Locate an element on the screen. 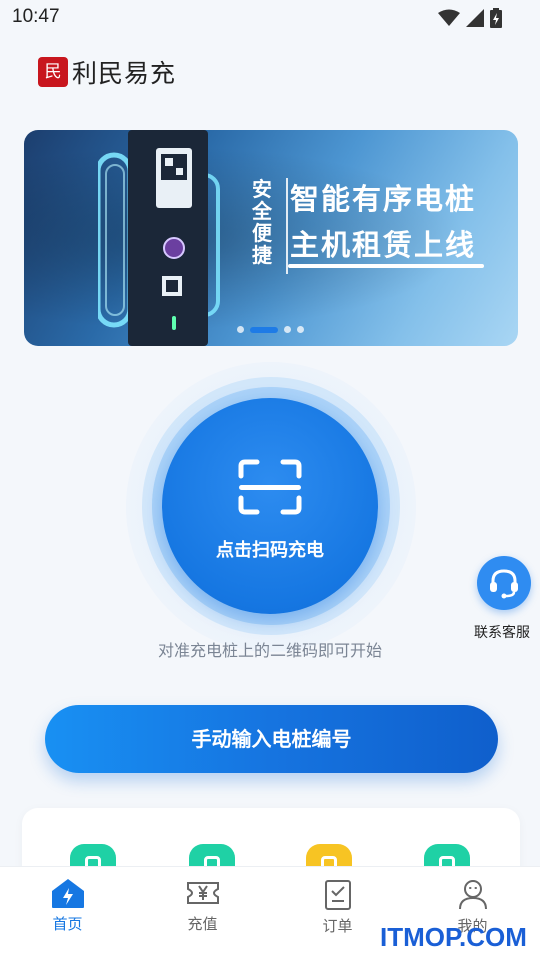 The height and width of the screenshot is (960, 540). app-name: 利民易充 is located at coordinates (124, 73).